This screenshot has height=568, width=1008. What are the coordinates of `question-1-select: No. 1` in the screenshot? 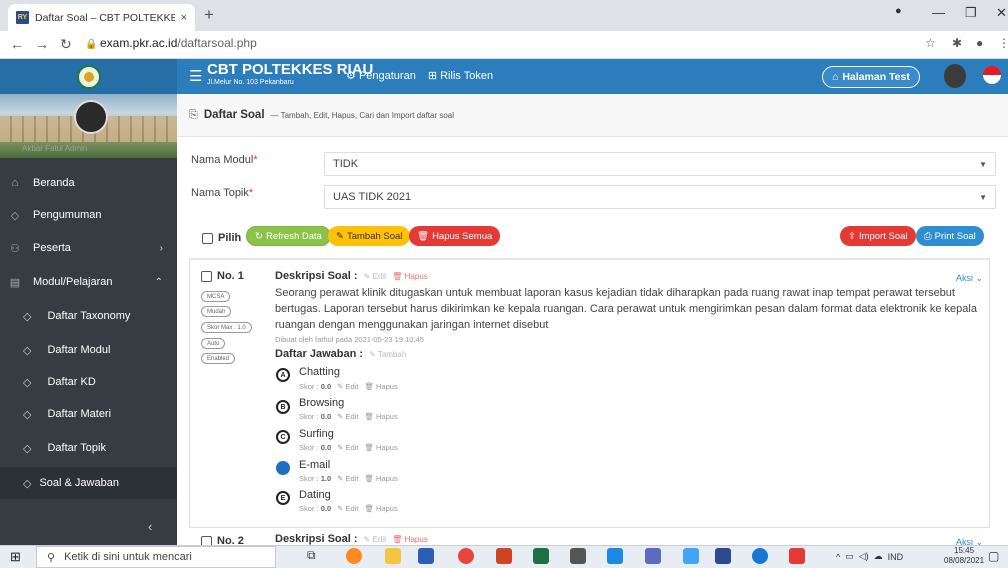 It's located at (222, 276).